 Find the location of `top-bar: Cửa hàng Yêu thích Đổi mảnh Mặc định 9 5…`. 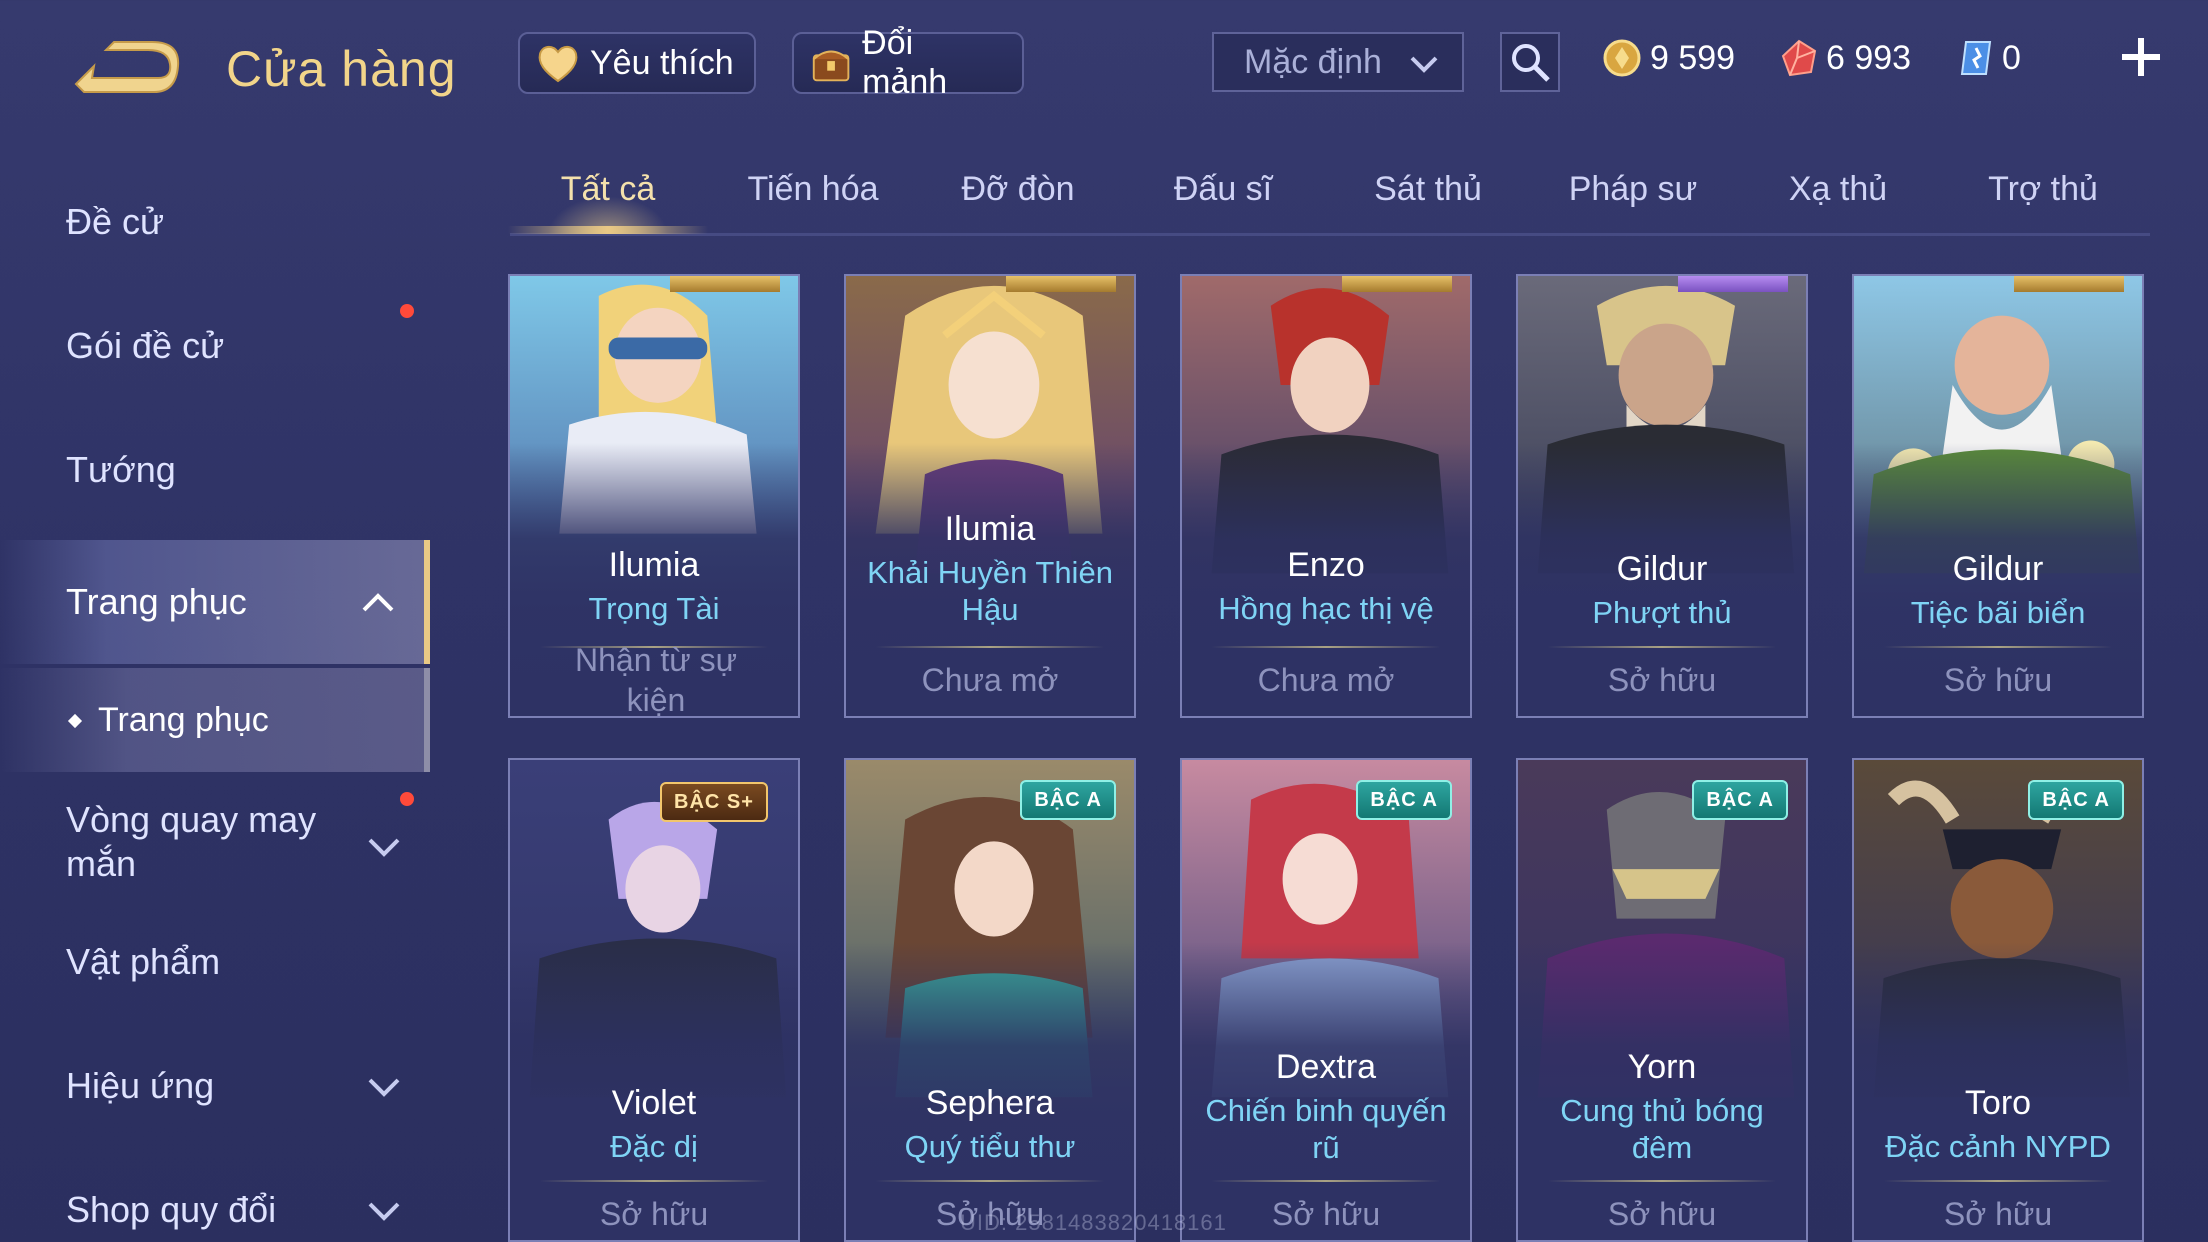

top-bar: Cửa hàng Yêu thích Đổi mảnh Mặc định 9 5… is located at coordinates (1104, 65).